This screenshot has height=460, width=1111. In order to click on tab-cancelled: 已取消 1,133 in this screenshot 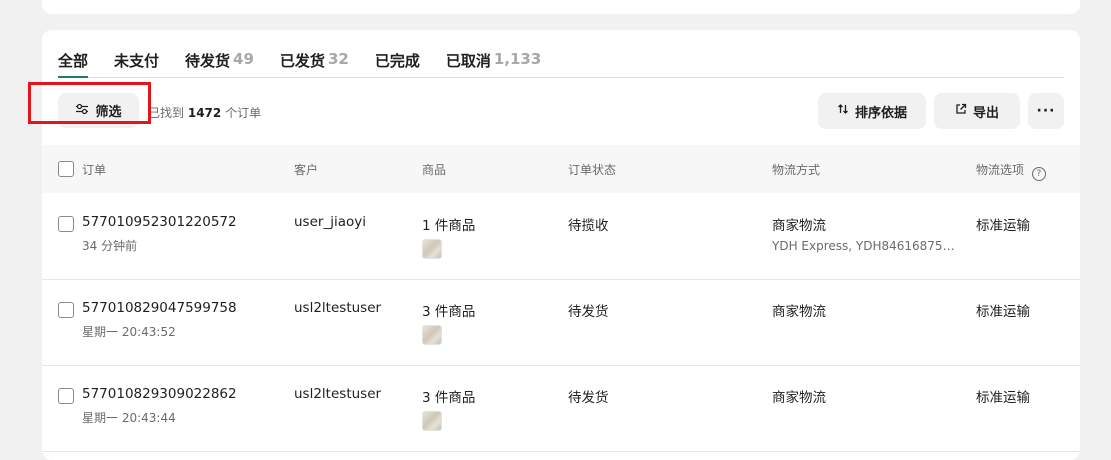, I will do `click(493, 61)`.